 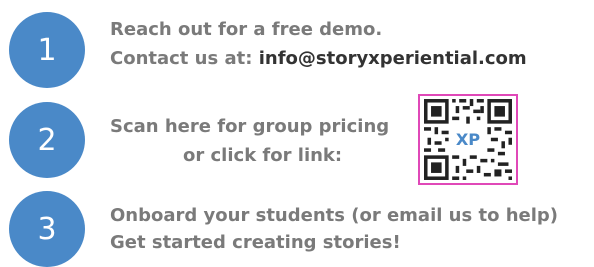 What do you see at coordinates (184, 58) in the screenshot?
I see `contact-label: Contact us at:` at bounding box center [184, 58].